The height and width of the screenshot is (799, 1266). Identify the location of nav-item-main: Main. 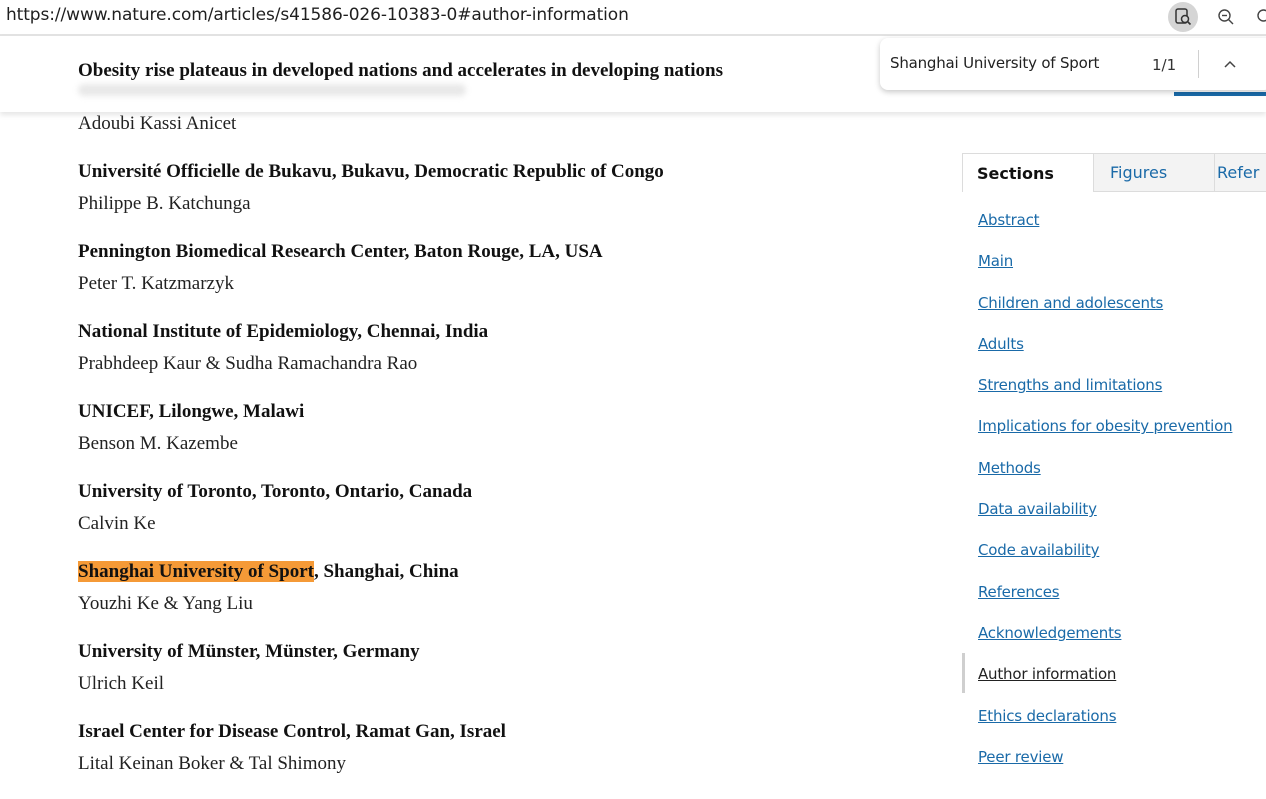
(1114, 266).